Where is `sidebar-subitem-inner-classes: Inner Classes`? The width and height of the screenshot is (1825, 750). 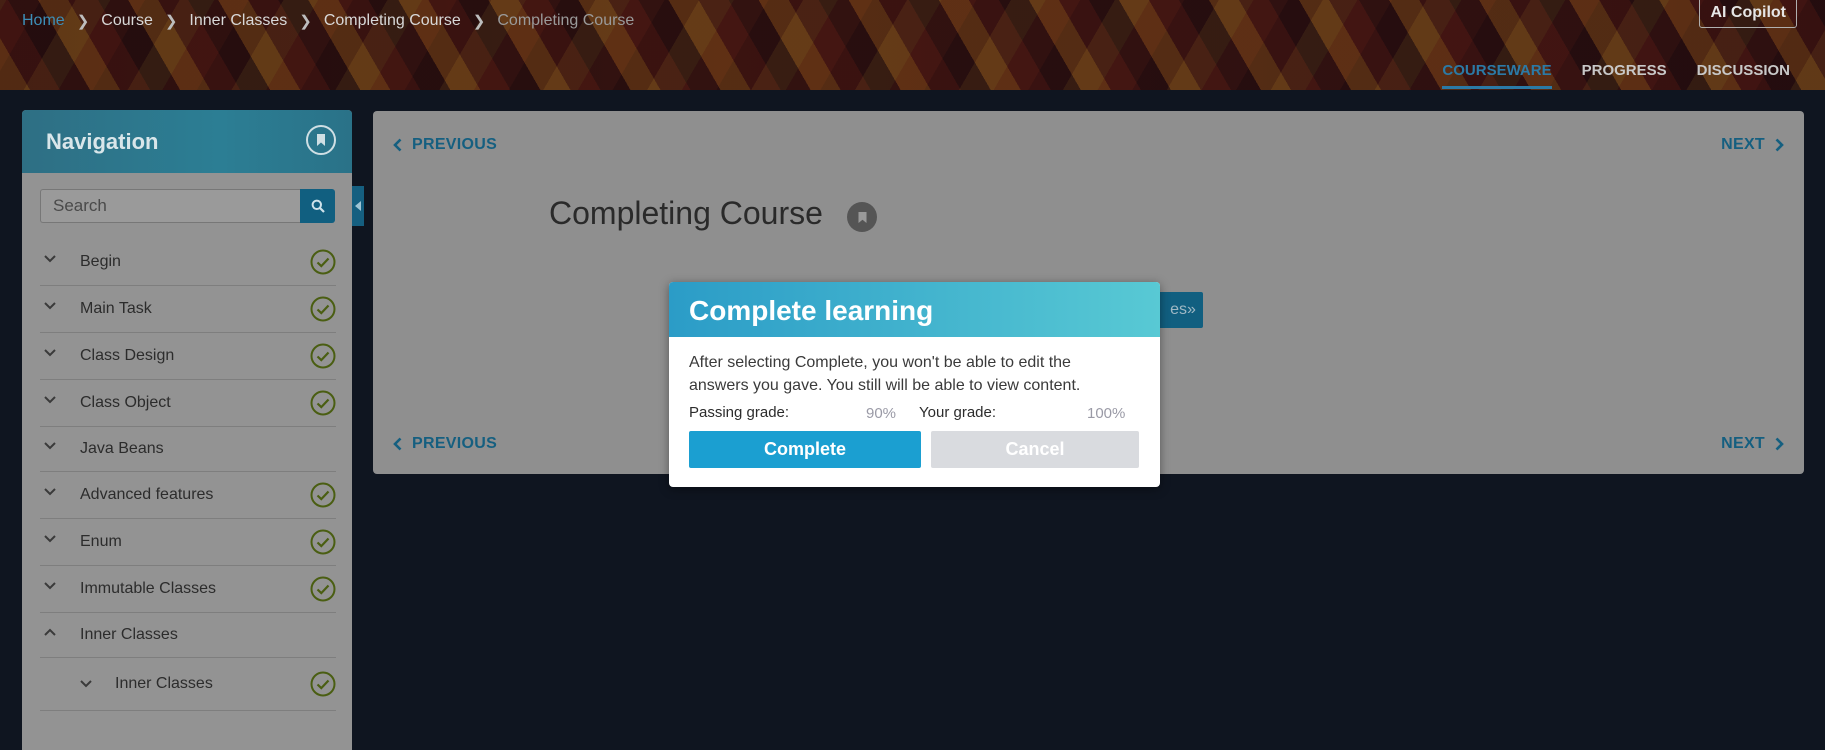 sidebar-subitem-inner-classes: Inner Classes is located at coordinates (188, 684).